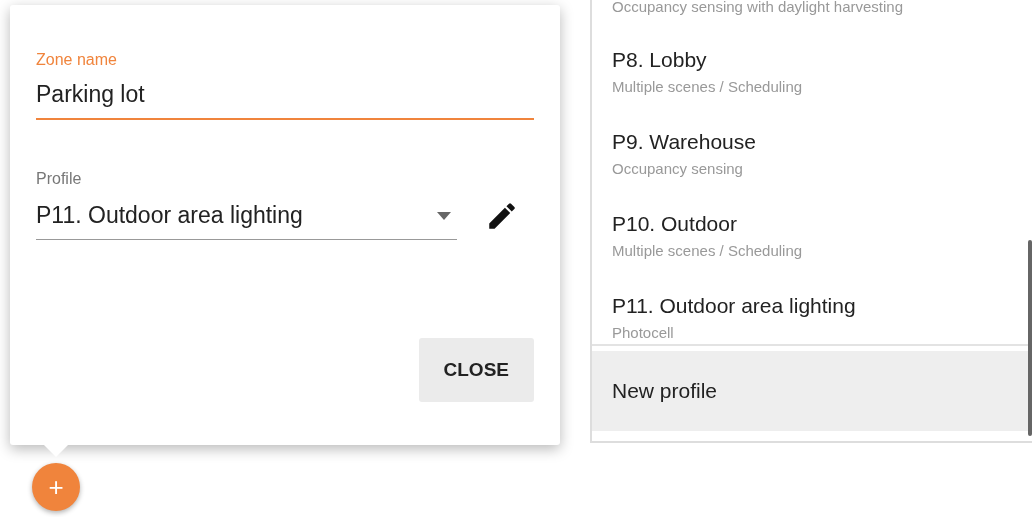  Describe the element at coordinates (59, 179) in the screenshot. I see `field-label: Profile` at that location.